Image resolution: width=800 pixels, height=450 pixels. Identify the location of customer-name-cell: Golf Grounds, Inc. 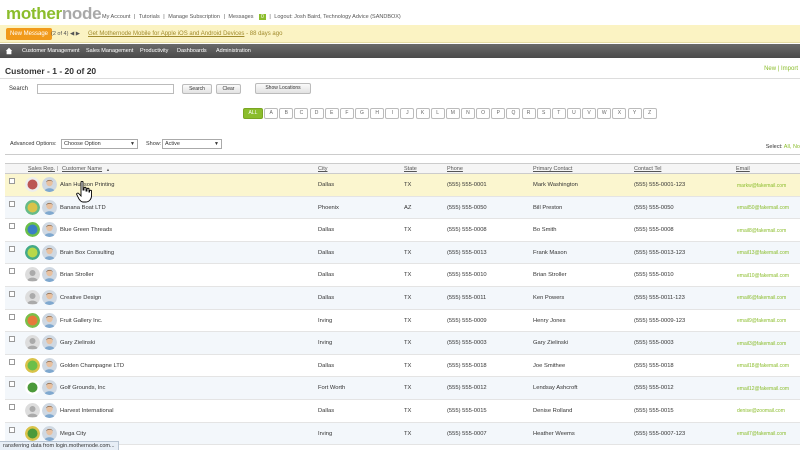
(82, 388).